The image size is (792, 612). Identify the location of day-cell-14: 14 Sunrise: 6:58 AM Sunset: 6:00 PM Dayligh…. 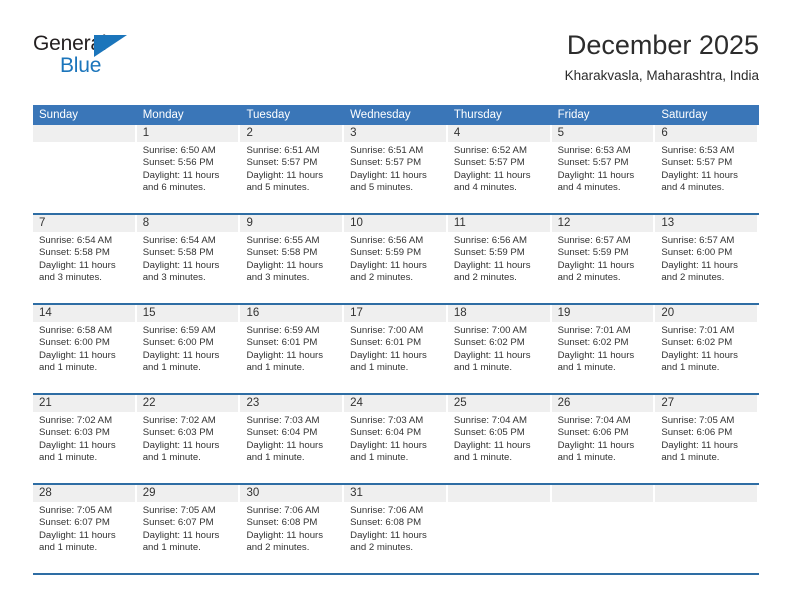
(85, 349).